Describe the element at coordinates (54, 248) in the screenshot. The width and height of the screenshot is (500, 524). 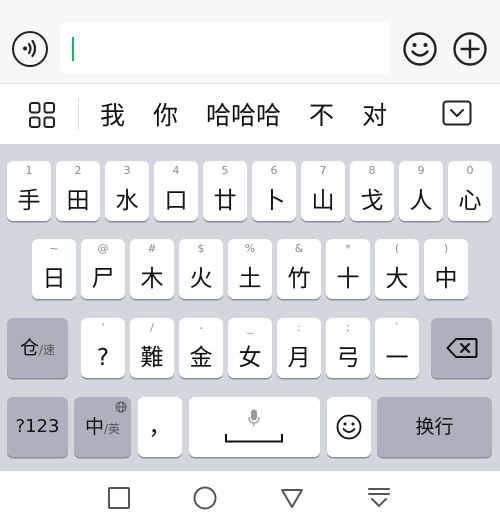
I see `key-symbol-hint: ~` at that location.